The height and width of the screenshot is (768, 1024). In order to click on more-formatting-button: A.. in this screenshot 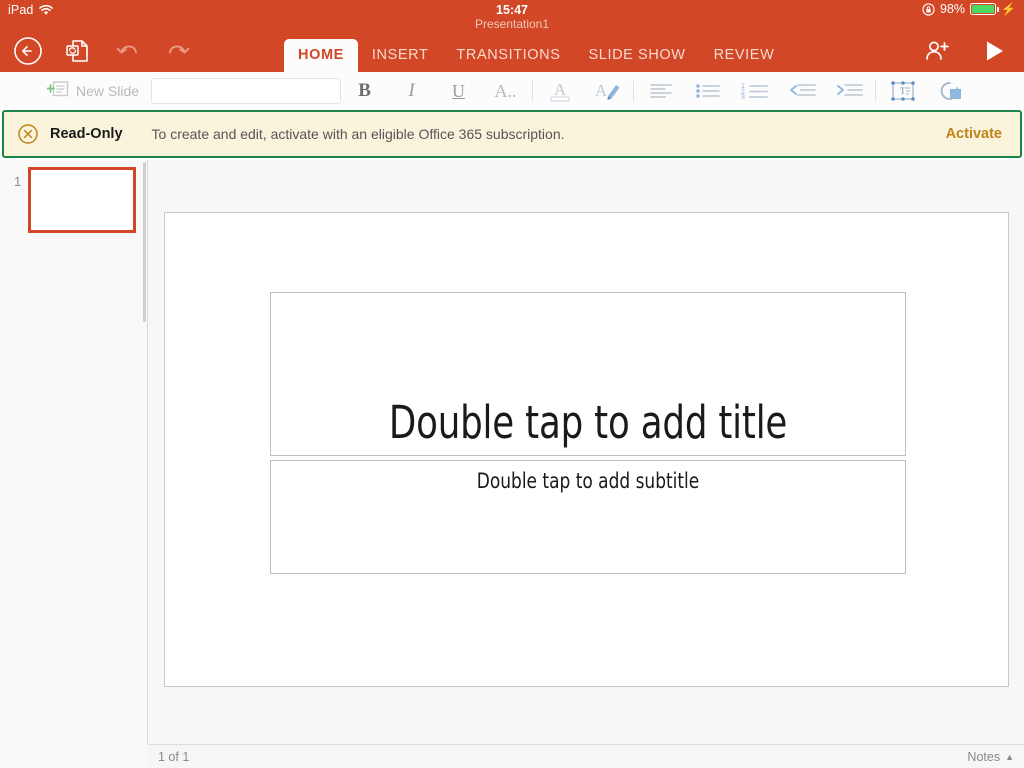, I will do `click(505, 91)`.